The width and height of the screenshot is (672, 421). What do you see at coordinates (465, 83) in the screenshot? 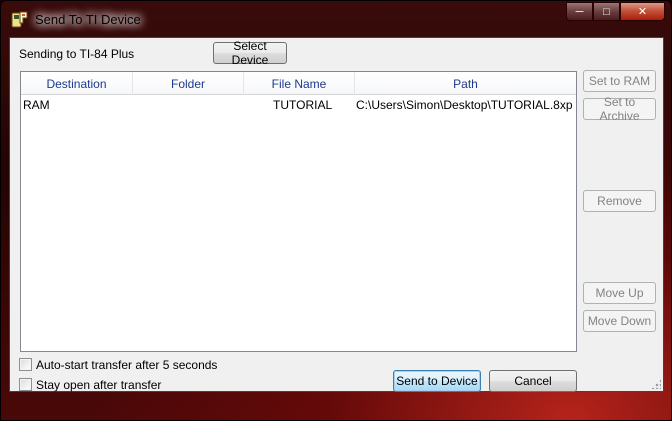
I see `column-header-path: Path` at bounding box center [465, 83].